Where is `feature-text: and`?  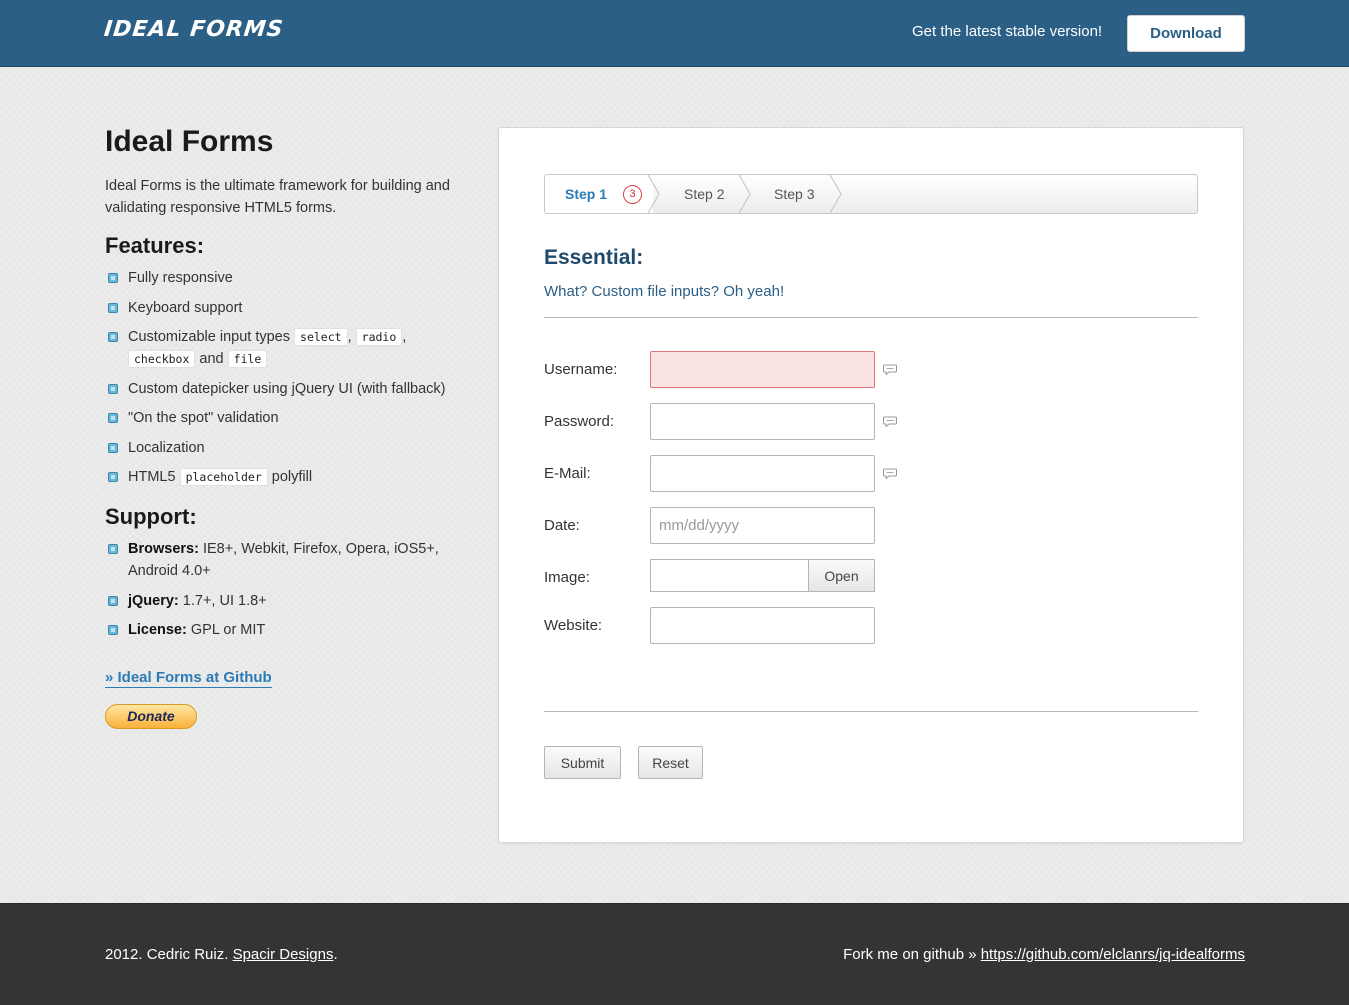 feature-text: and is located at coordinates (211, 359).